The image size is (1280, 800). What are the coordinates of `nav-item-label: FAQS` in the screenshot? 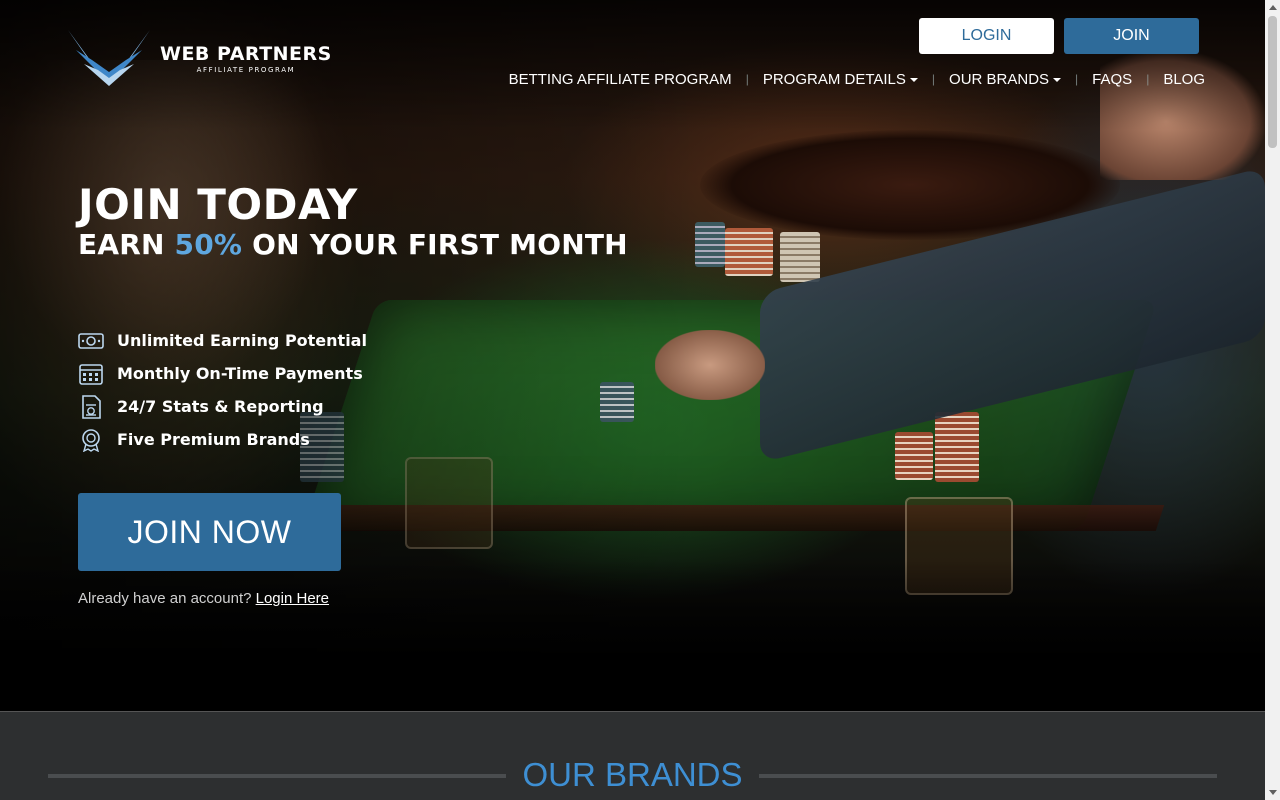 It's located at (1112, 79).